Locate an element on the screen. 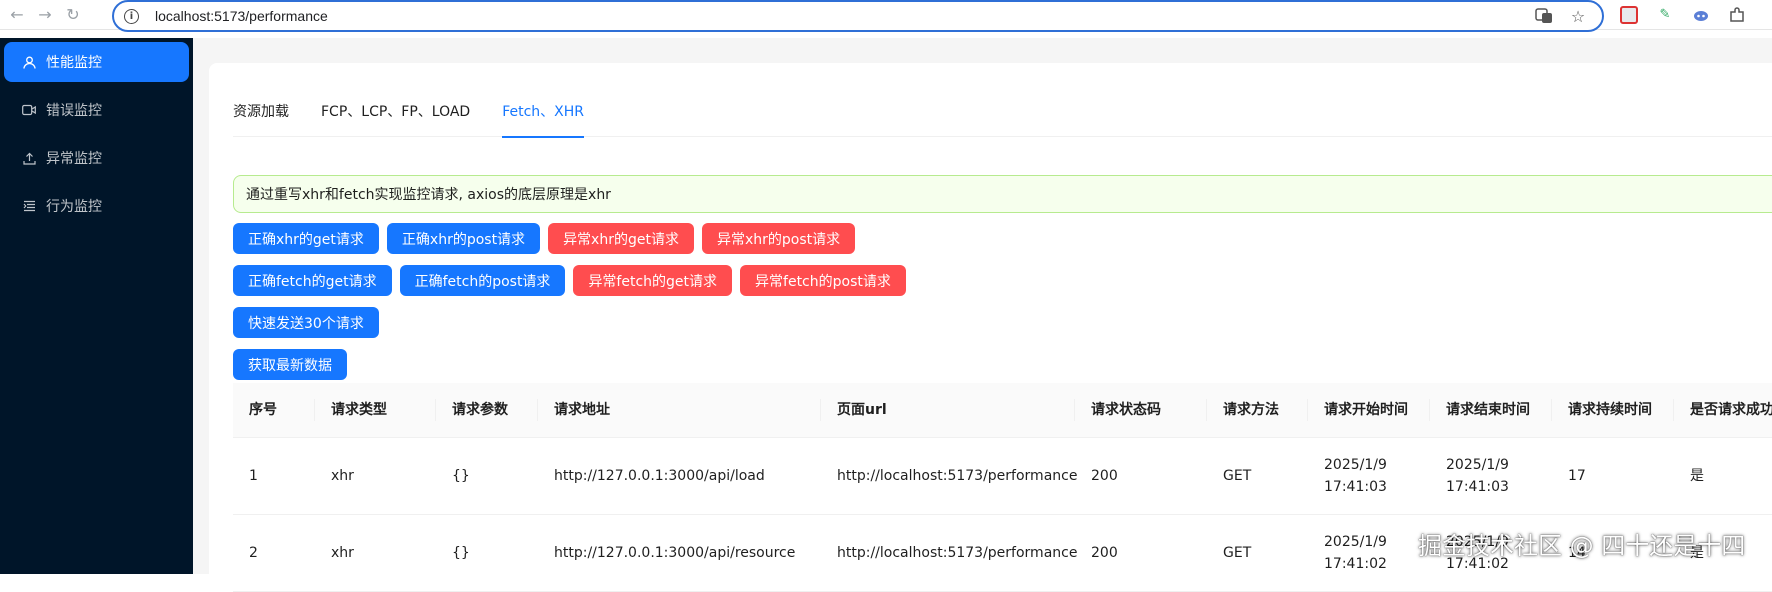 Image resolution: width=1772 pixels, height=592 pixels. table-cell: 是 is located at coordinates (1697, 476).